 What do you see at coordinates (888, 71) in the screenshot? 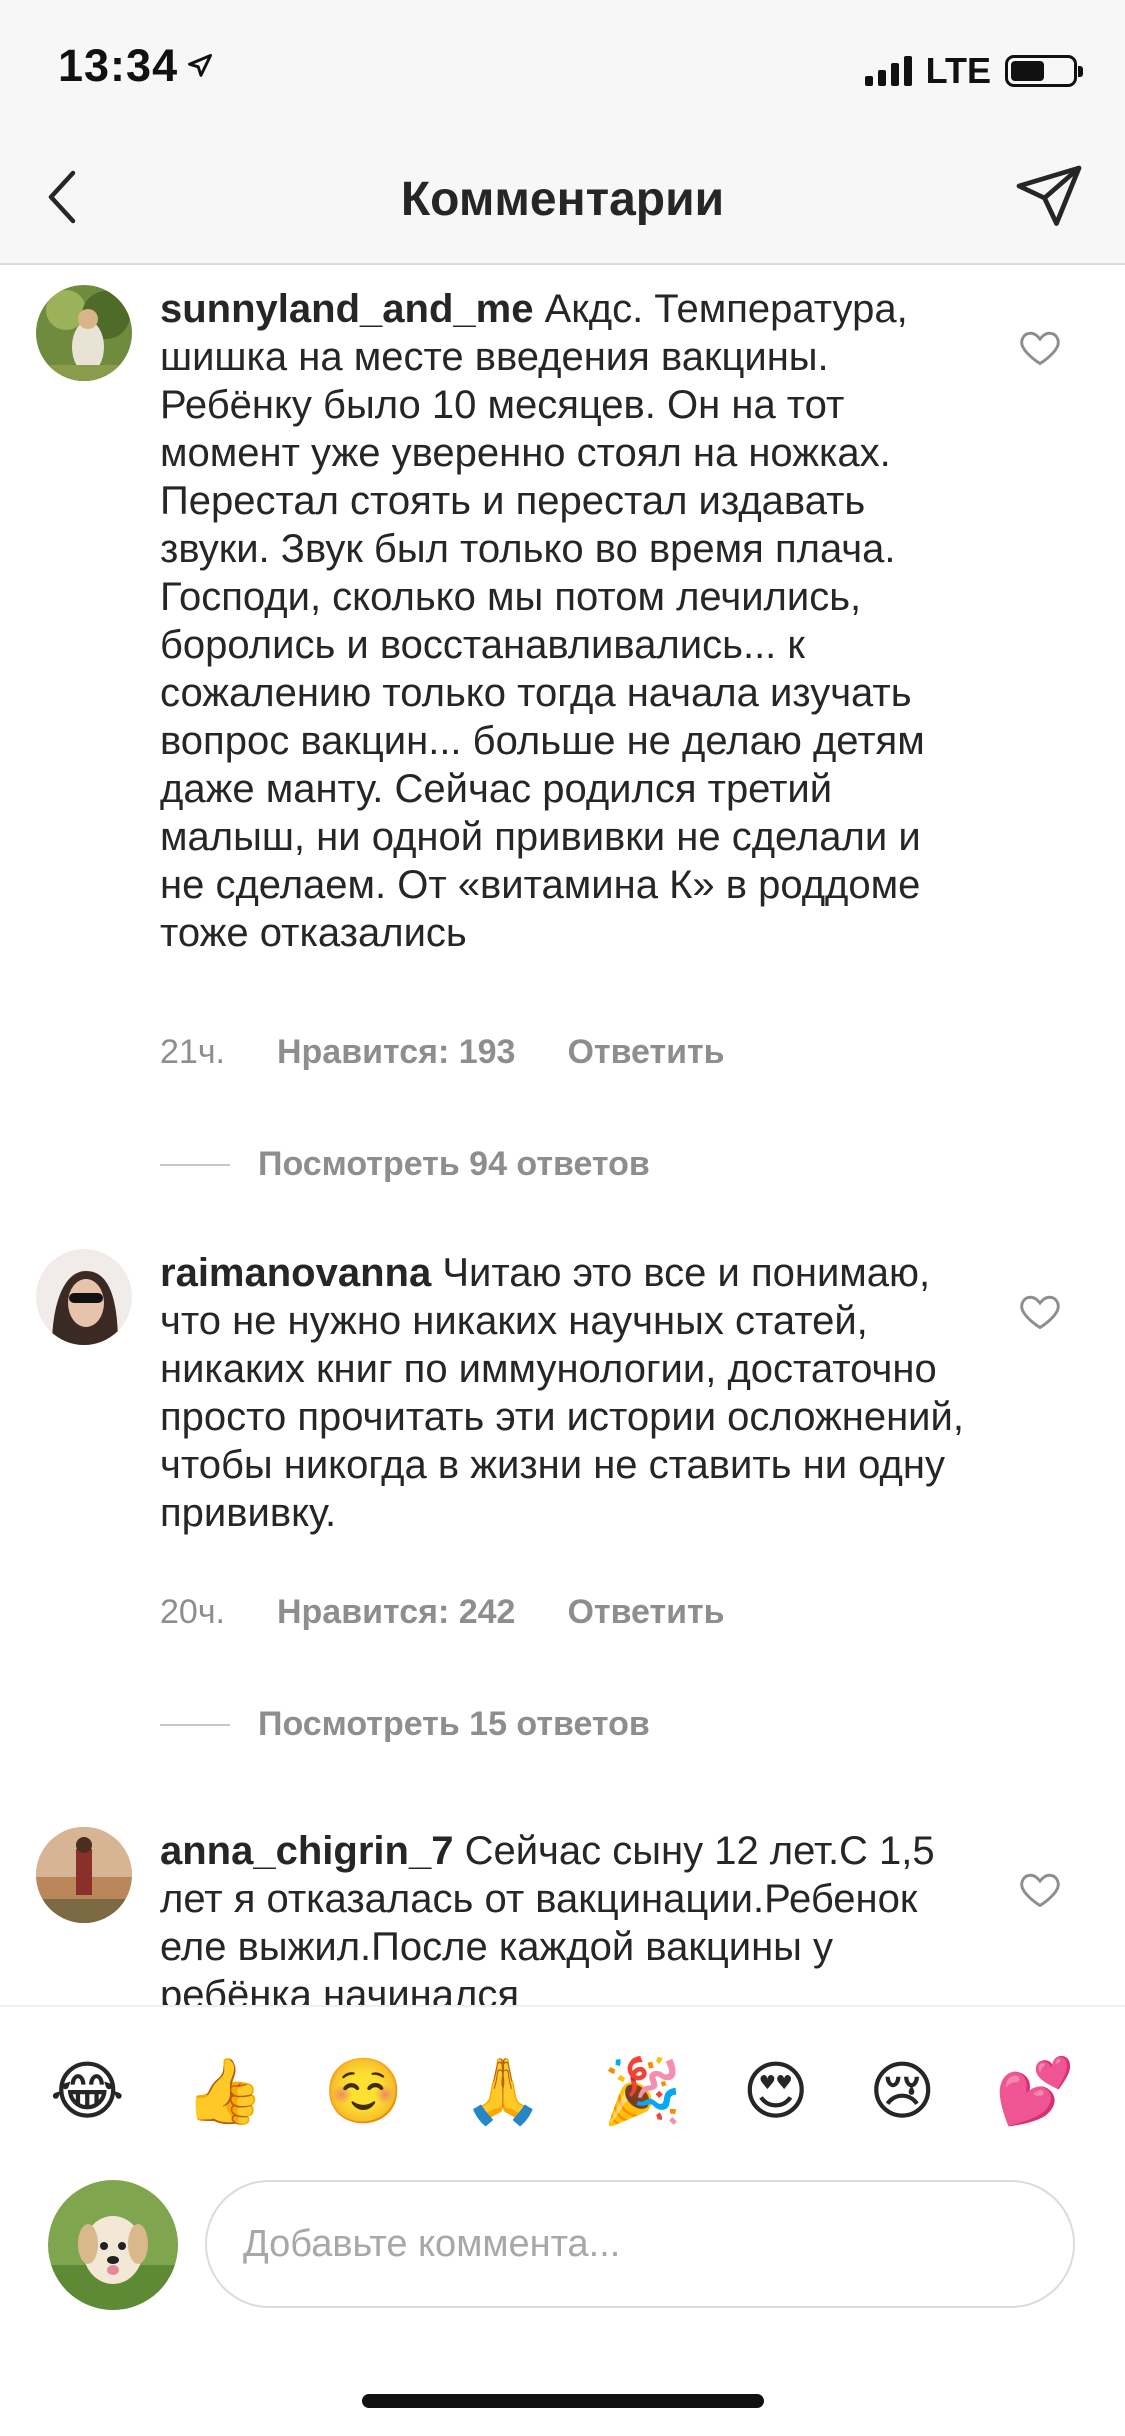
I see `signal-icon` at bounding box center [888, 71].